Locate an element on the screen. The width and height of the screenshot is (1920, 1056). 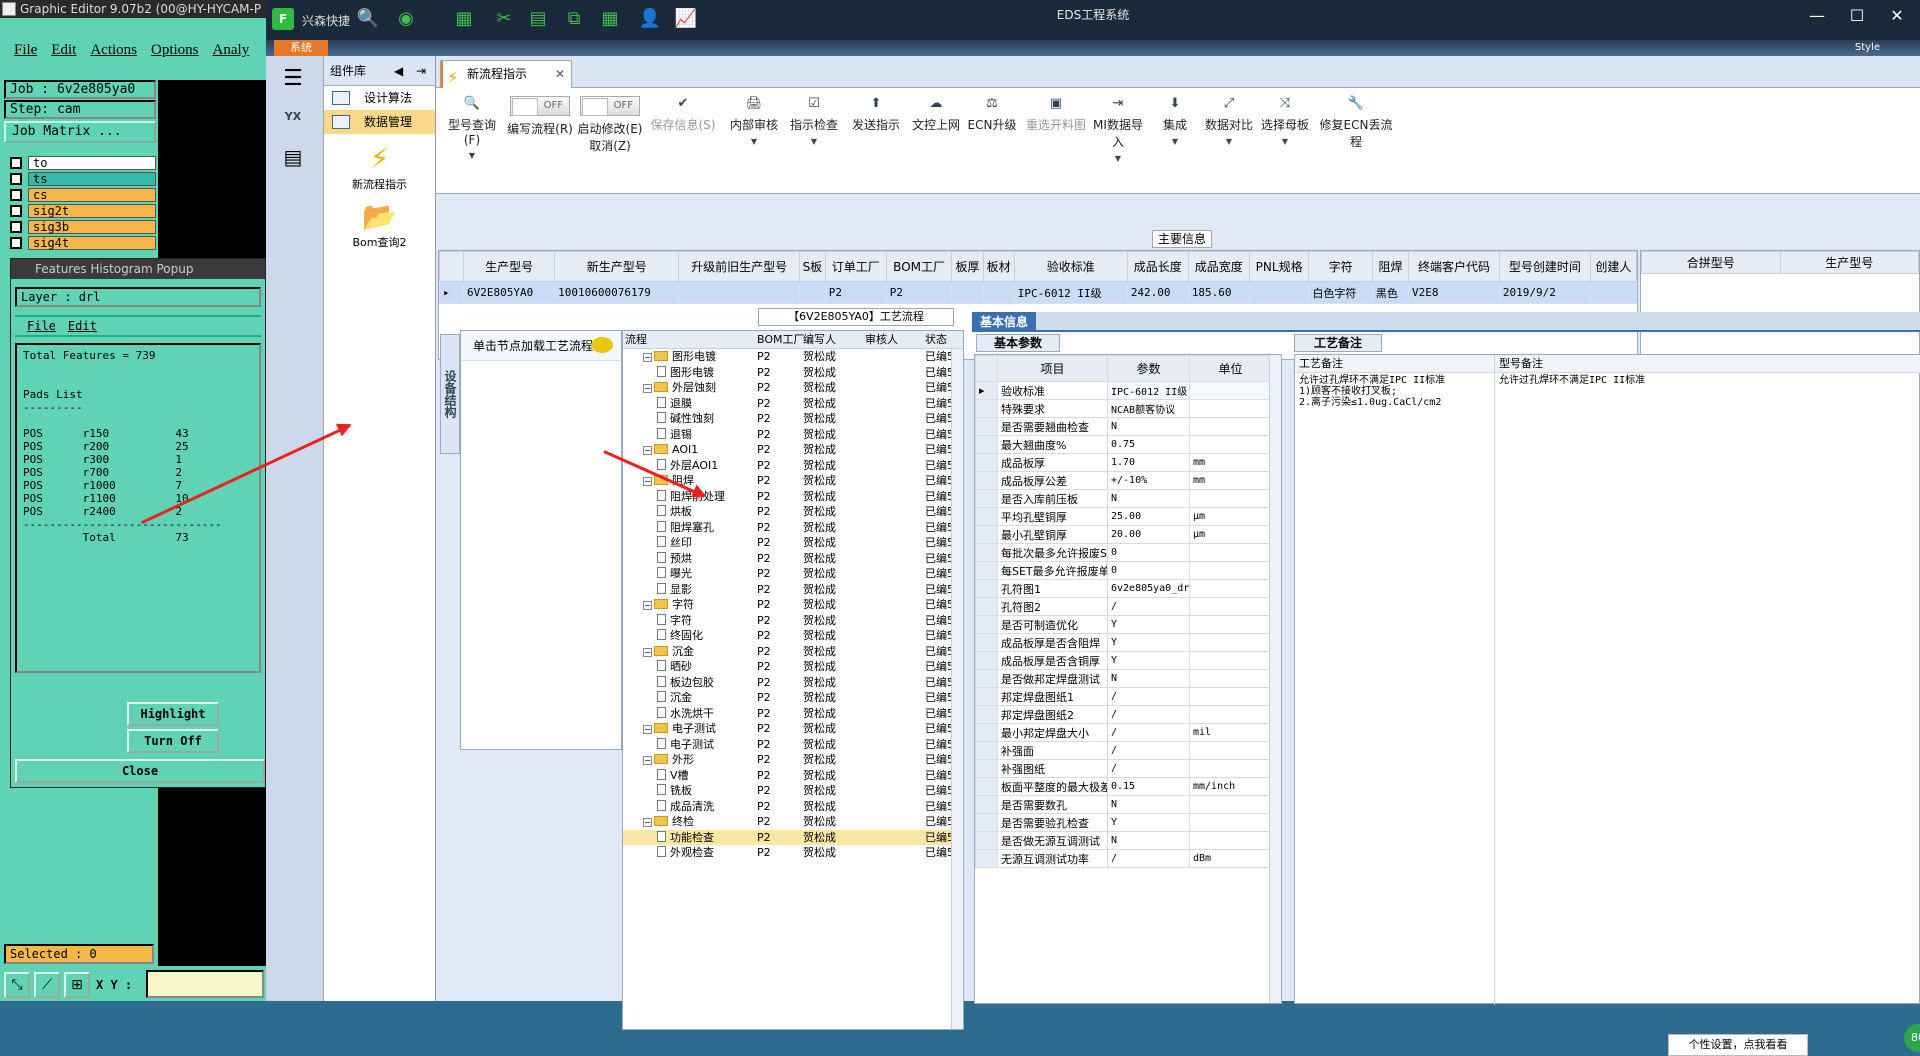
tree-row: 外层AOI1 P2 贺松成 已编5 is located at coordinates (793, 466).